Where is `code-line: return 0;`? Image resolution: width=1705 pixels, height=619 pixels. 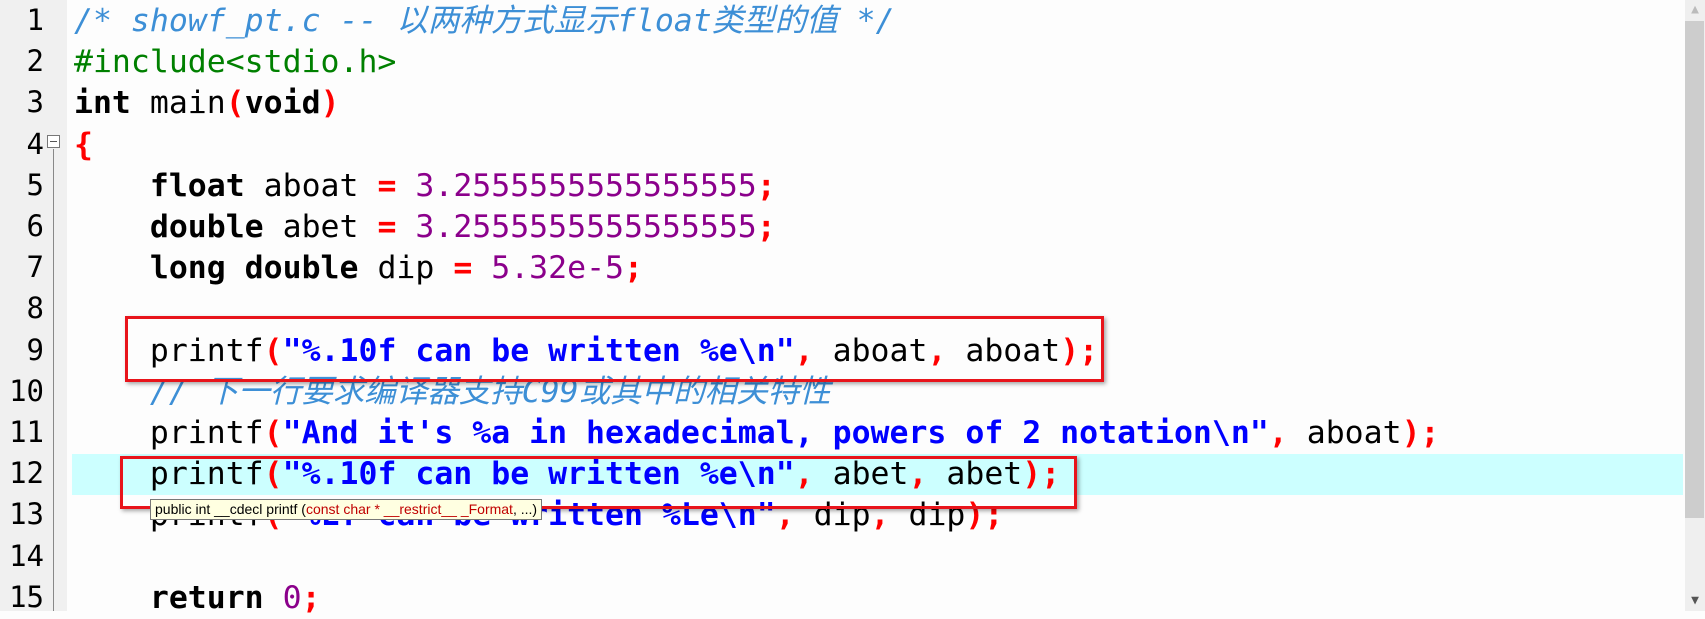
code-line: return 0; is located at coordinates (197, 598).